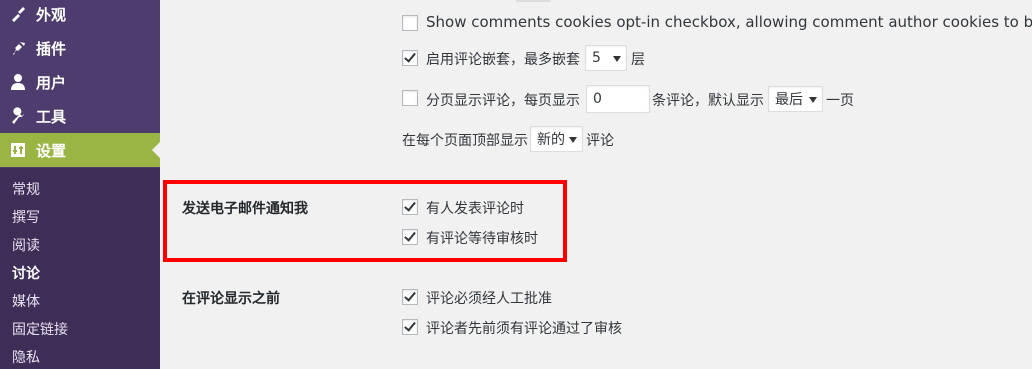 The width and height of the screenshot is (1032, 369). What do you see at coordinates (51, 48) in the screenshot?
I see `menu-plugins-label: 插件` at bounding box center [51, 48].